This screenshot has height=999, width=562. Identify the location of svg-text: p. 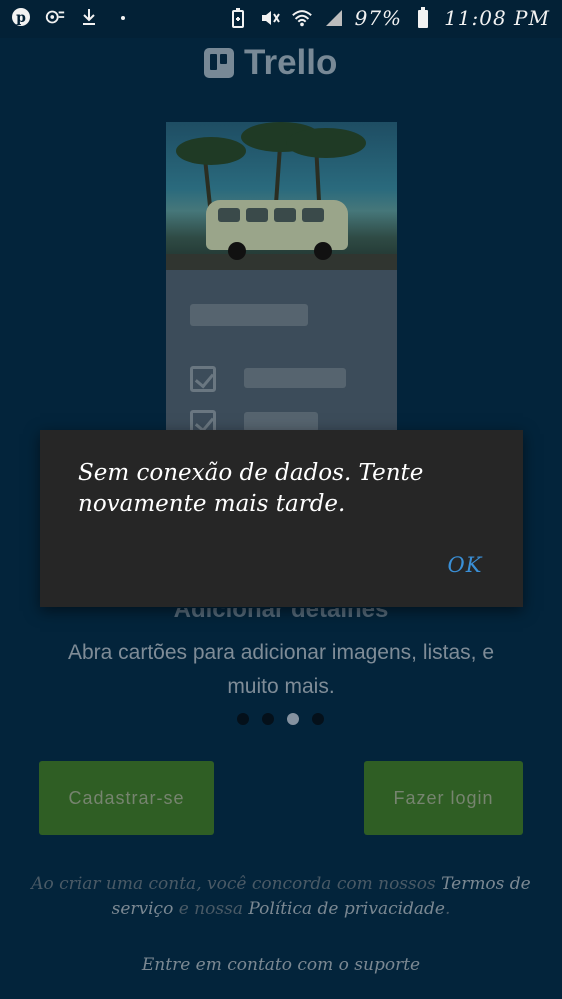
(21, 18).